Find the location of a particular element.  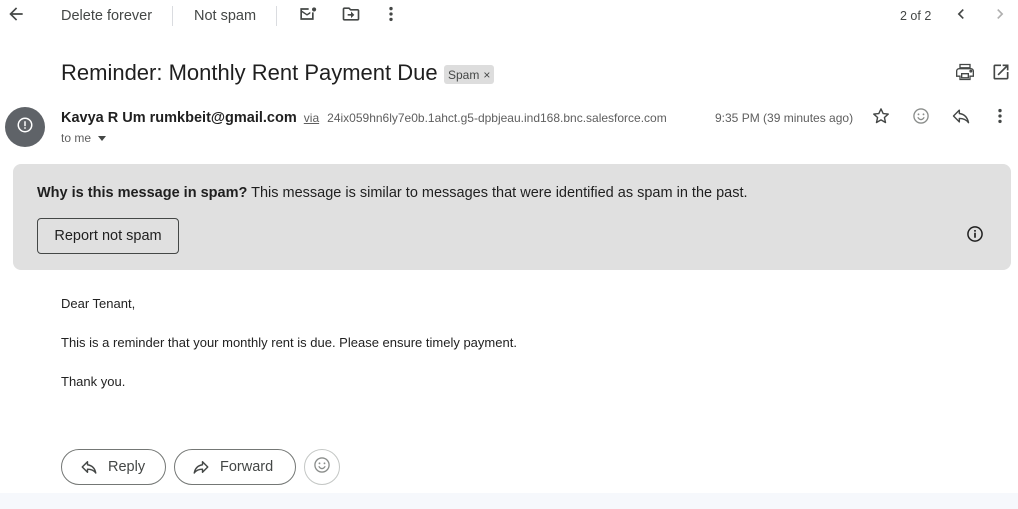

reply-button is located at coordinates (961, 118).